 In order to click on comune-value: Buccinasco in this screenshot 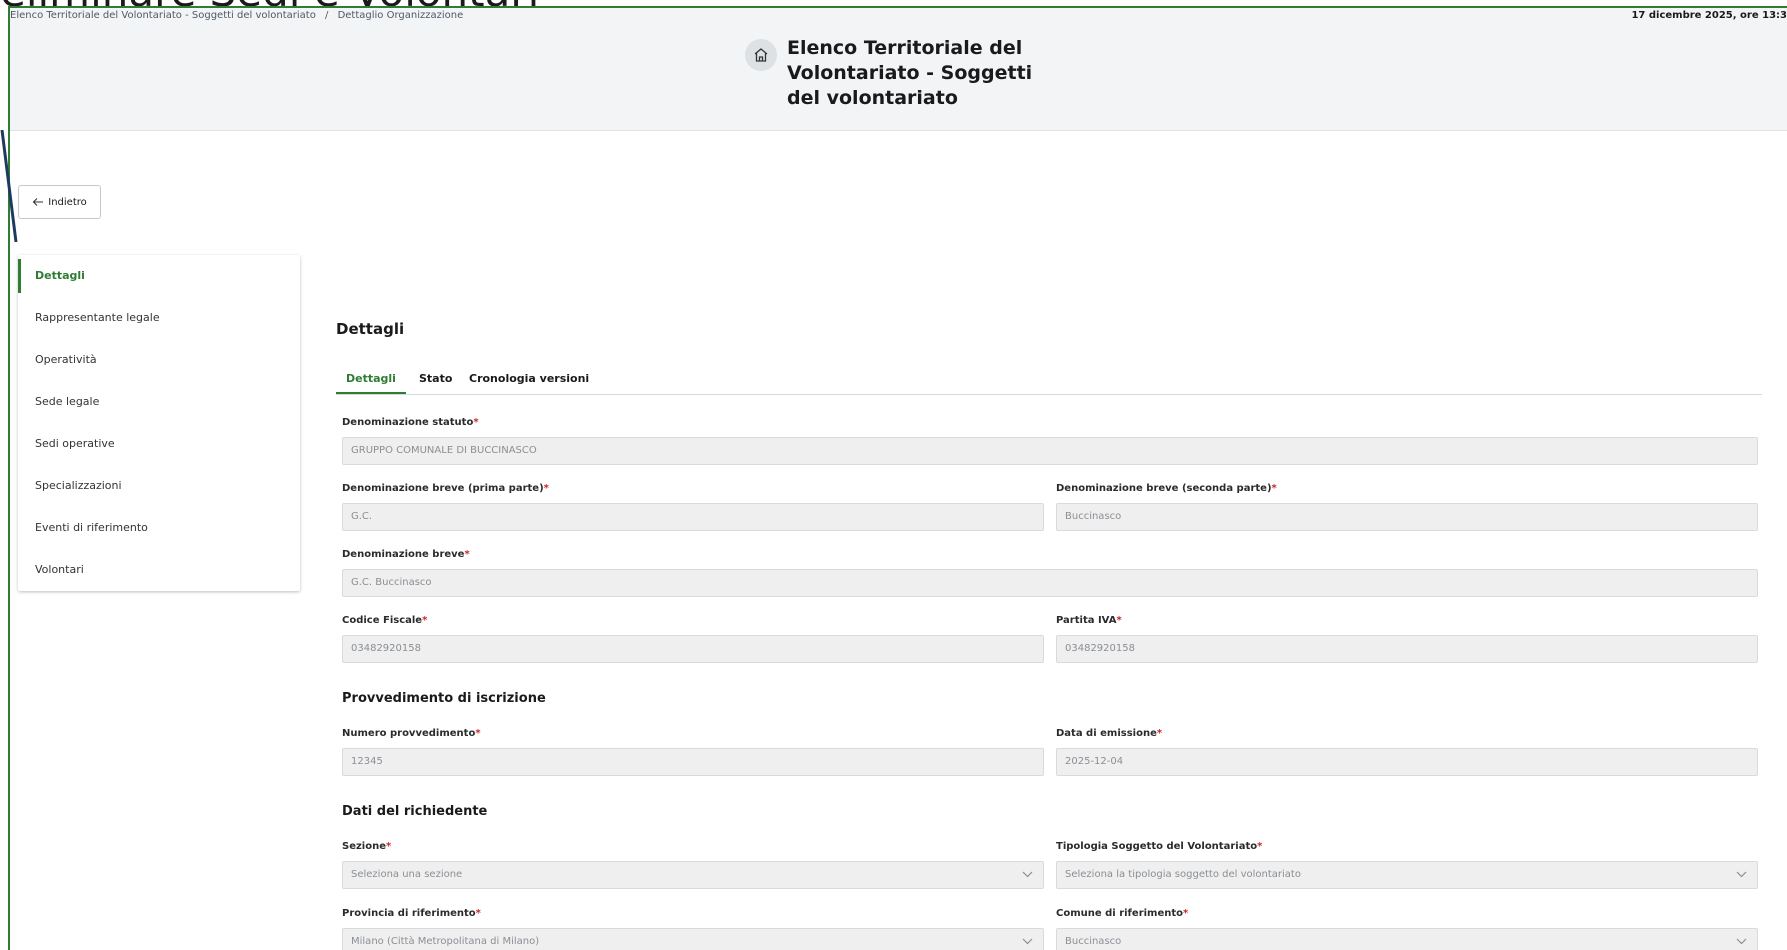, I will do `click(1093, 941)`.